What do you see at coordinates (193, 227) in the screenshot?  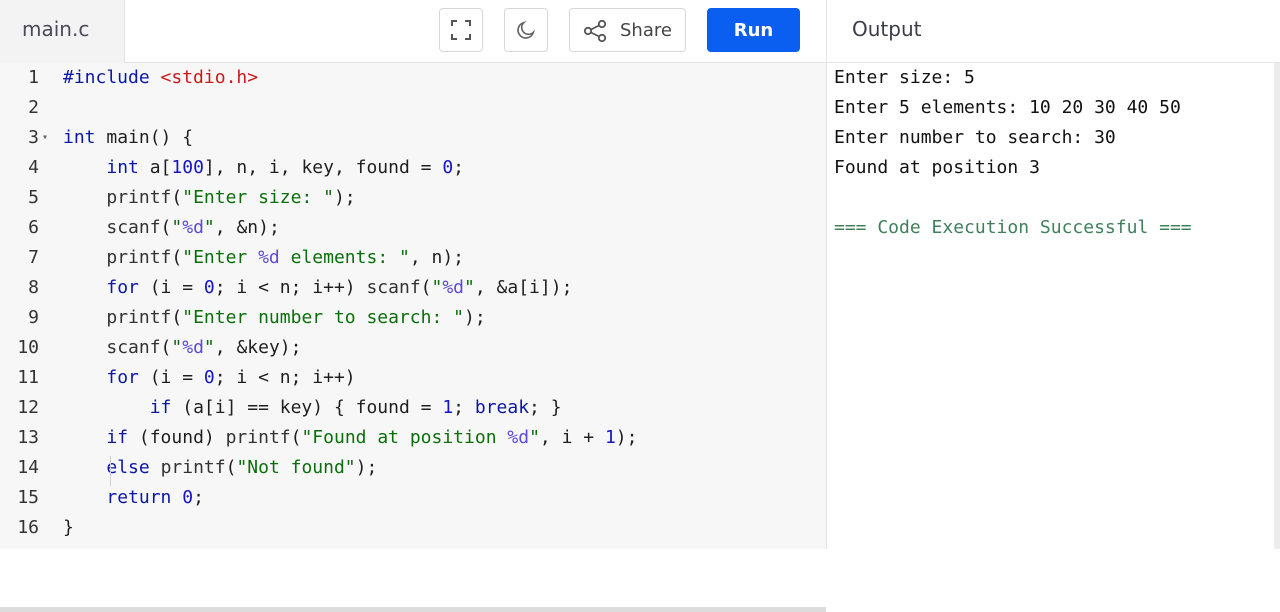 I see `code-text: scanf("%d", &n);` at bounding box center [193, 227].